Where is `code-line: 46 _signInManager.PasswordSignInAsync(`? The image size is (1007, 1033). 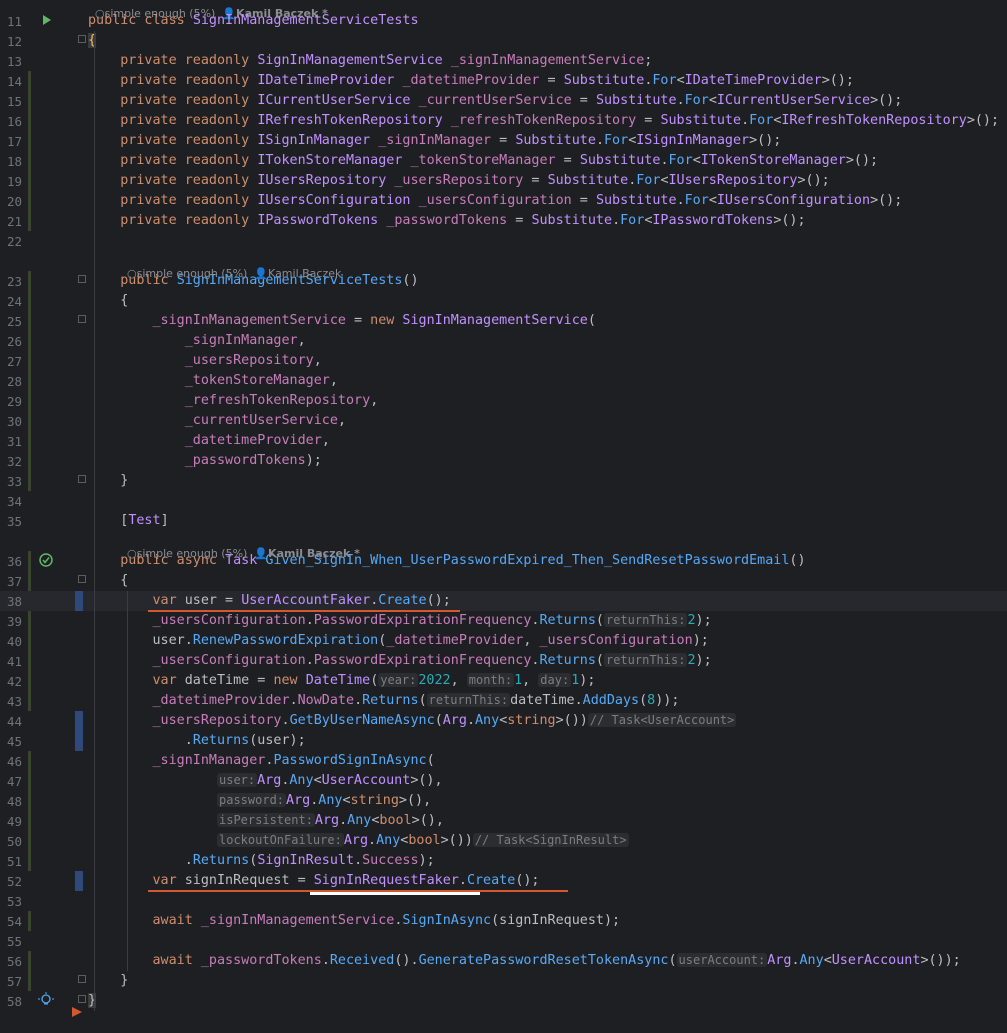
code-line: 46 _signInManager.PasswordSignInAsync( is located at coordinates (503, 761).